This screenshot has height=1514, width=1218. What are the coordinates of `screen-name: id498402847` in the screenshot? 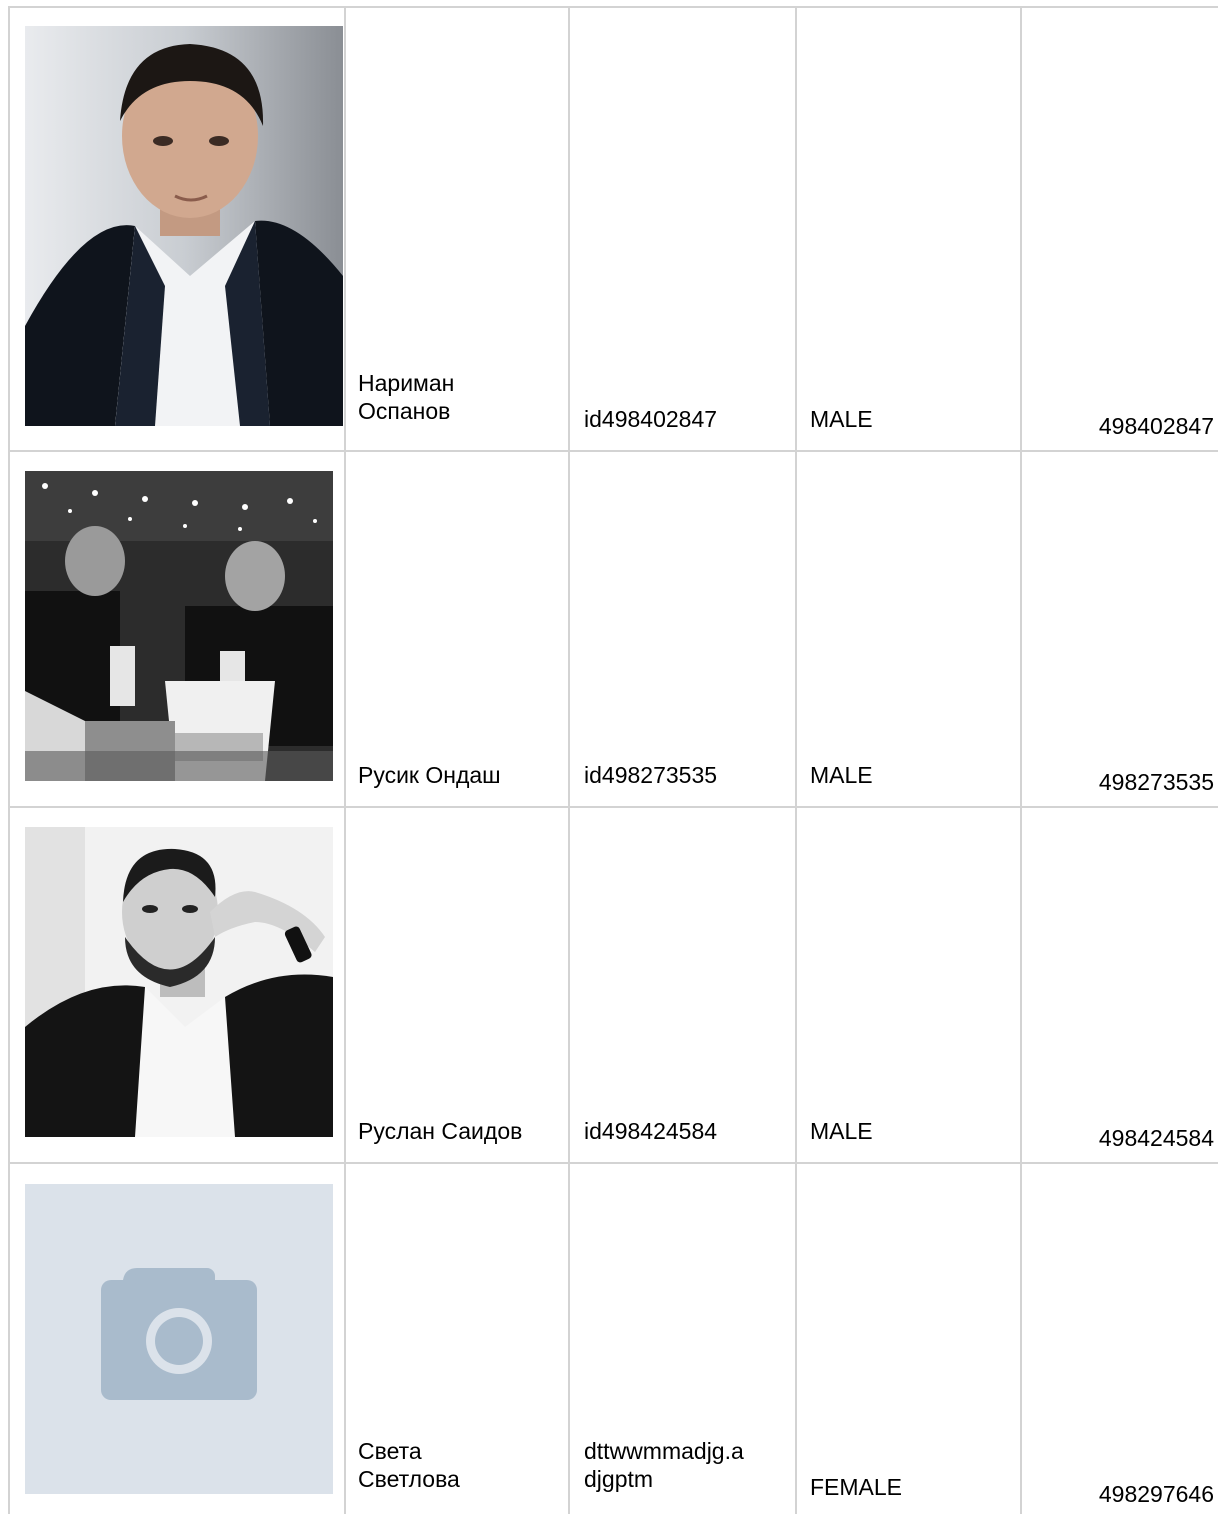 It's located at (651, 419).